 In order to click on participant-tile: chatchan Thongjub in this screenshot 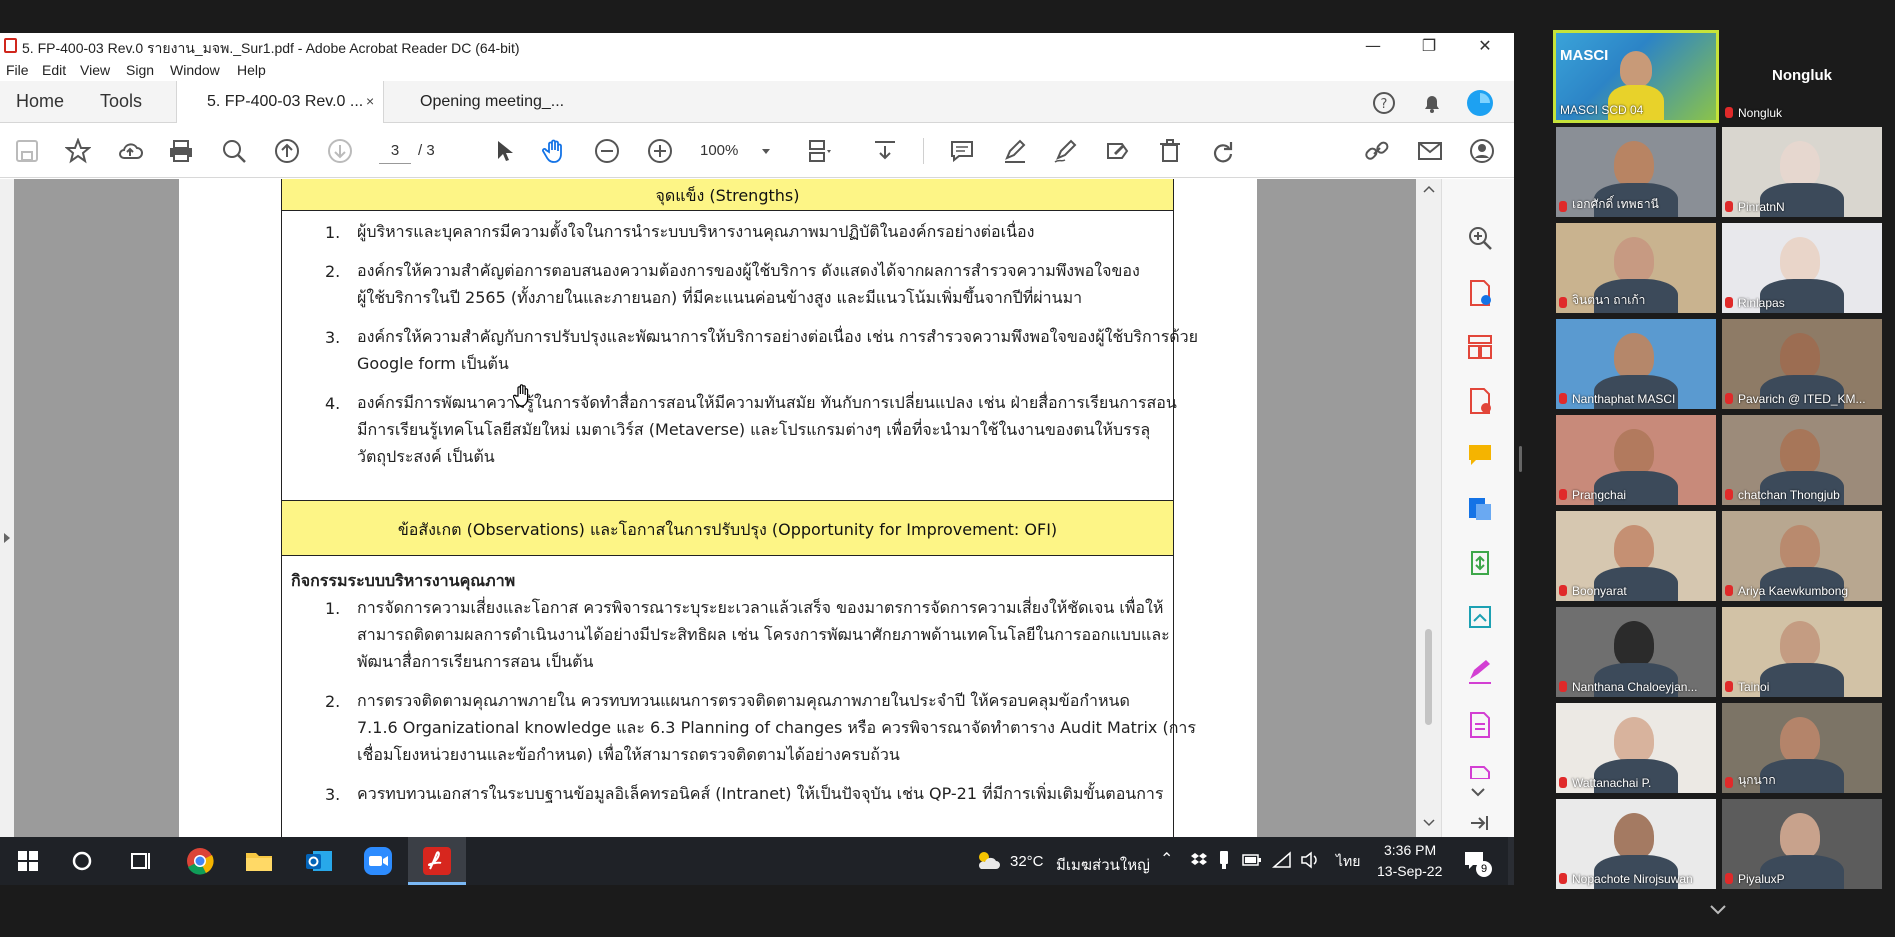, I will do `click(1802, 460)`.